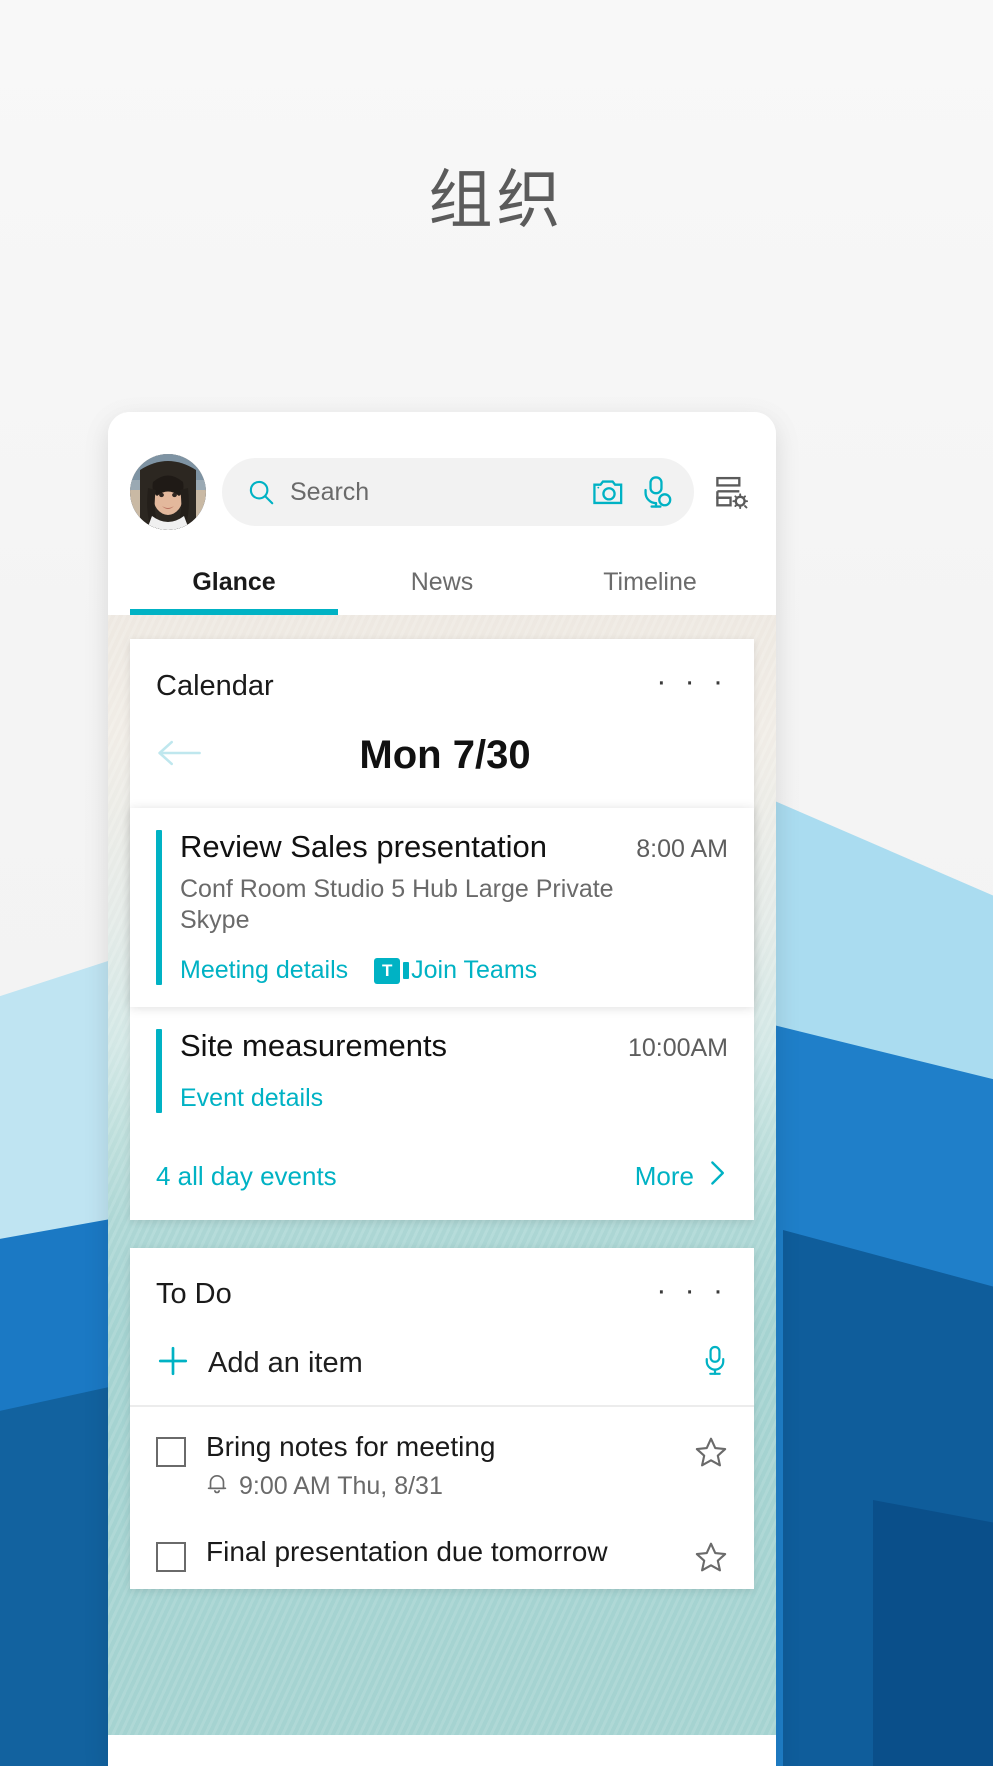 The image size is (993, 1766). Describe the element at coordinates (234, 582) in the screenshot. I see `tab-glance-label: Glance` at that location.